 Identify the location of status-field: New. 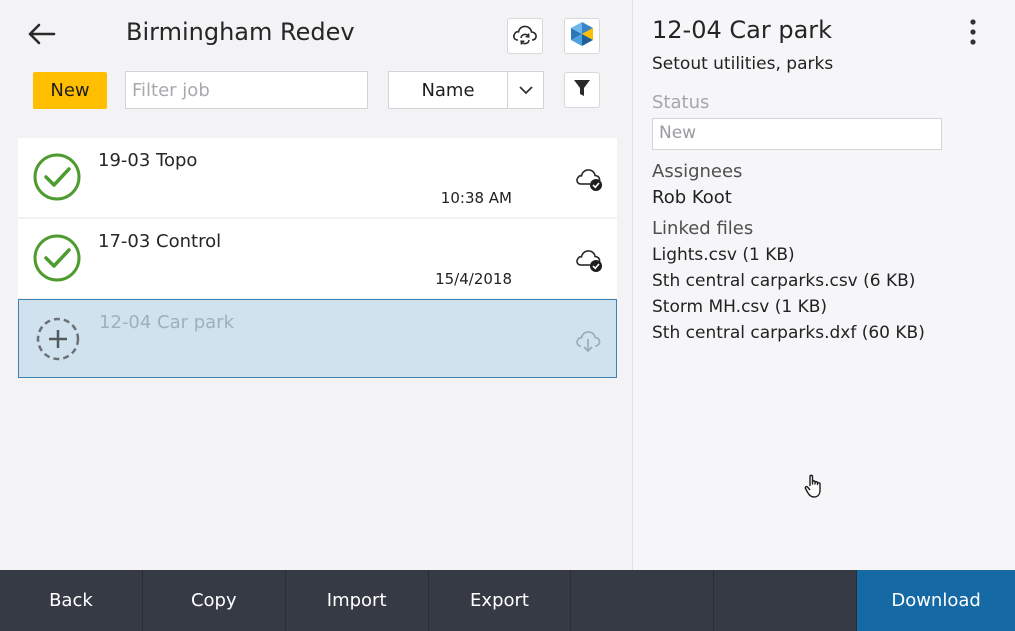
(797, 134).